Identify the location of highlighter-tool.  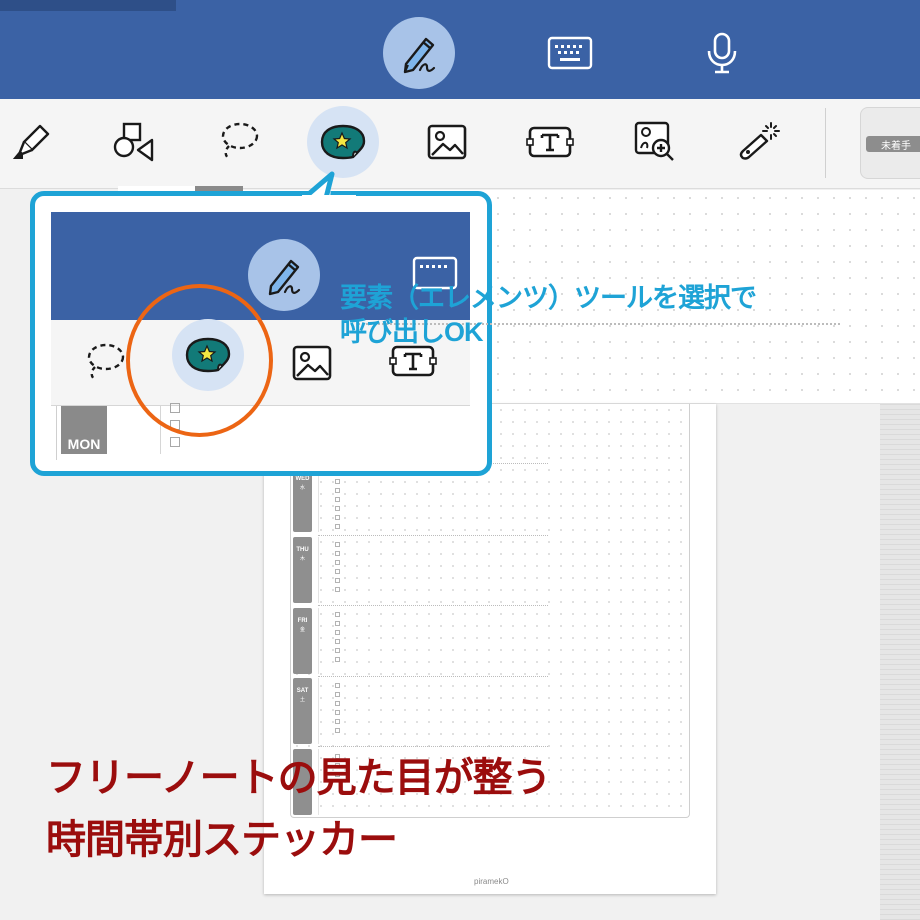
(34, 142).